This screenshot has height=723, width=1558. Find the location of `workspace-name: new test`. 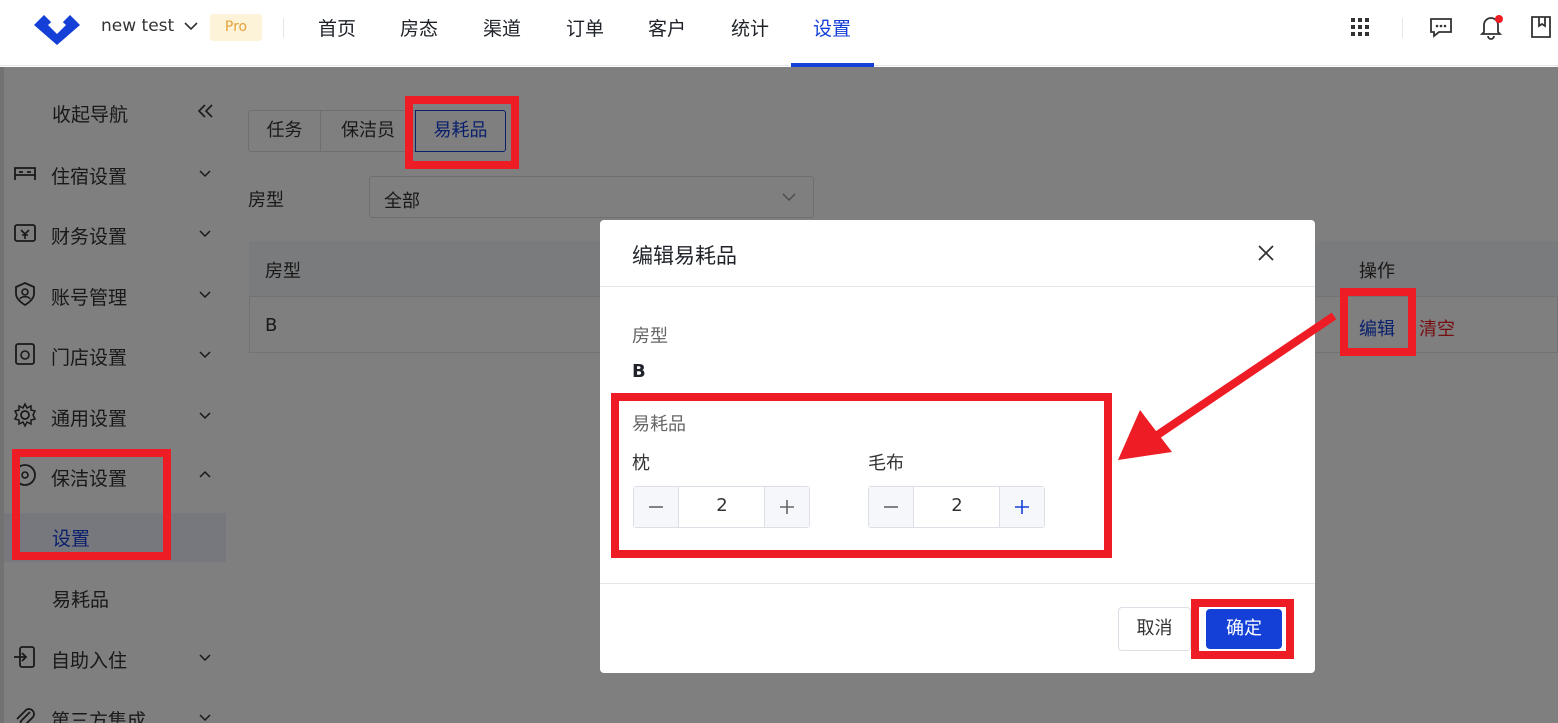

workspace-name: new test is located at coordinates (138, 26).